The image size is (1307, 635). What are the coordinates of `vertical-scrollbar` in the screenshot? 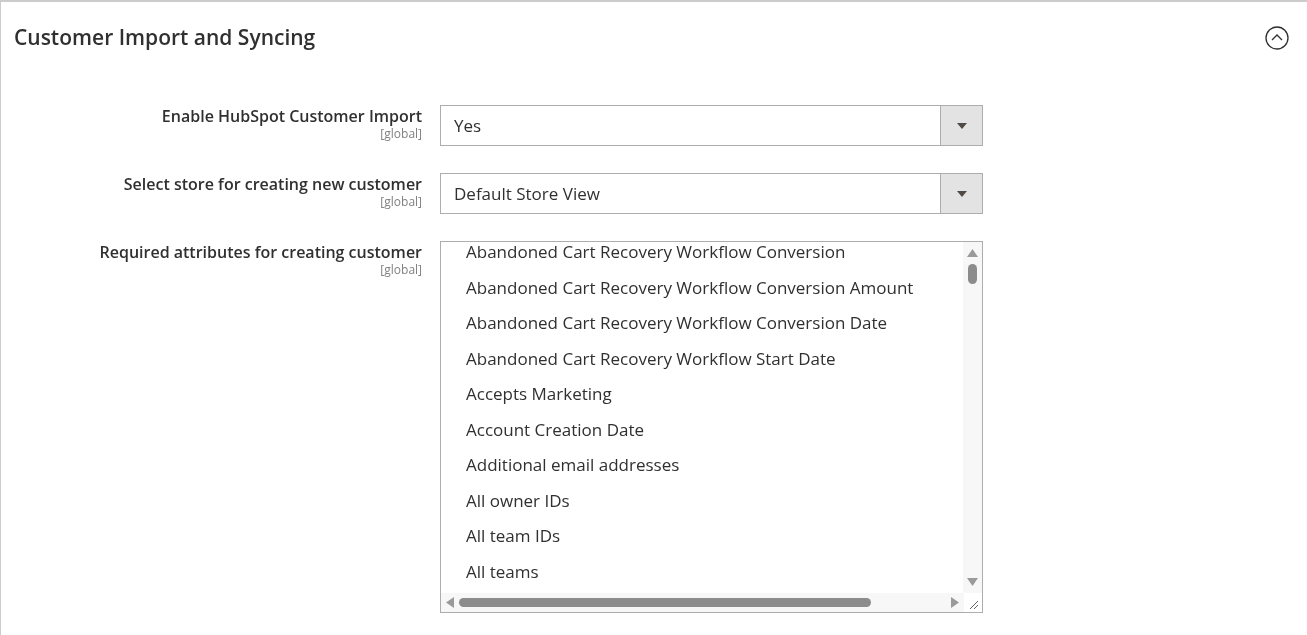 It's located at (972, 417).